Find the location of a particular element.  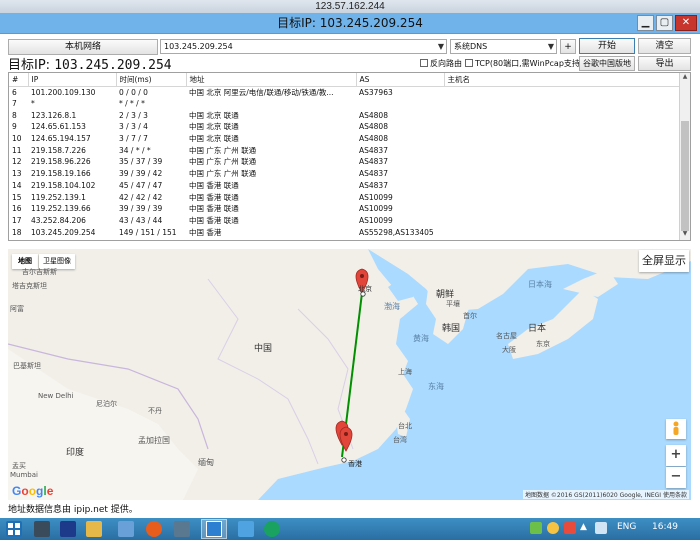

firefox-icon is located at coordinates (154, 529).